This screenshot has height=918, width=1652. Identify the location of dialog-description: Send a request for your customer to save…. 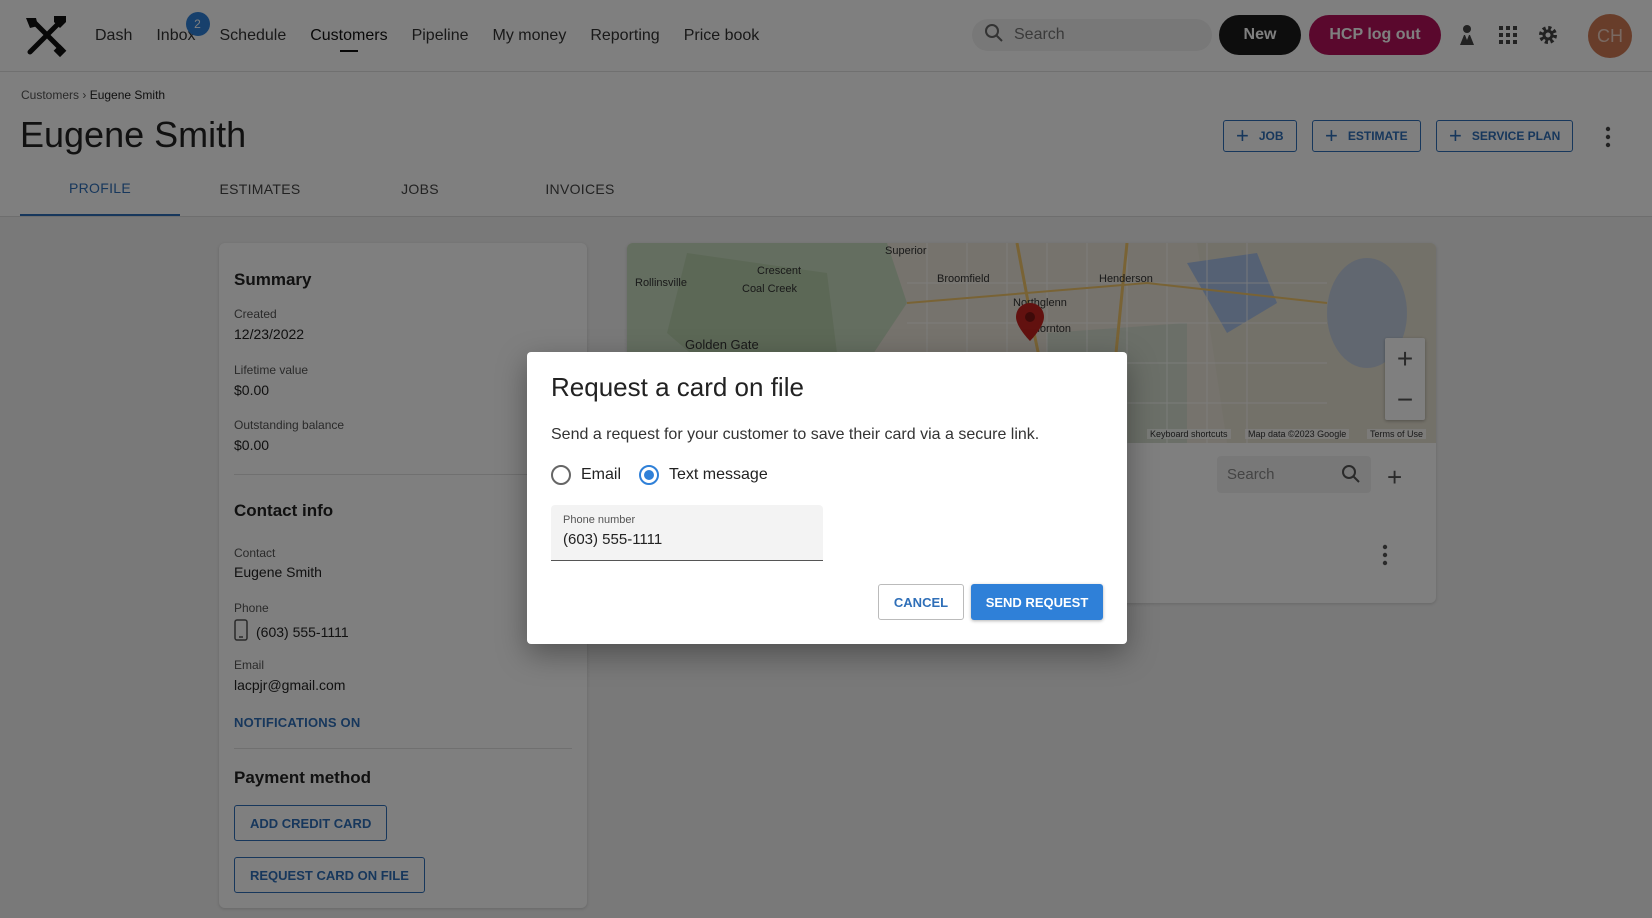
(795, 434).